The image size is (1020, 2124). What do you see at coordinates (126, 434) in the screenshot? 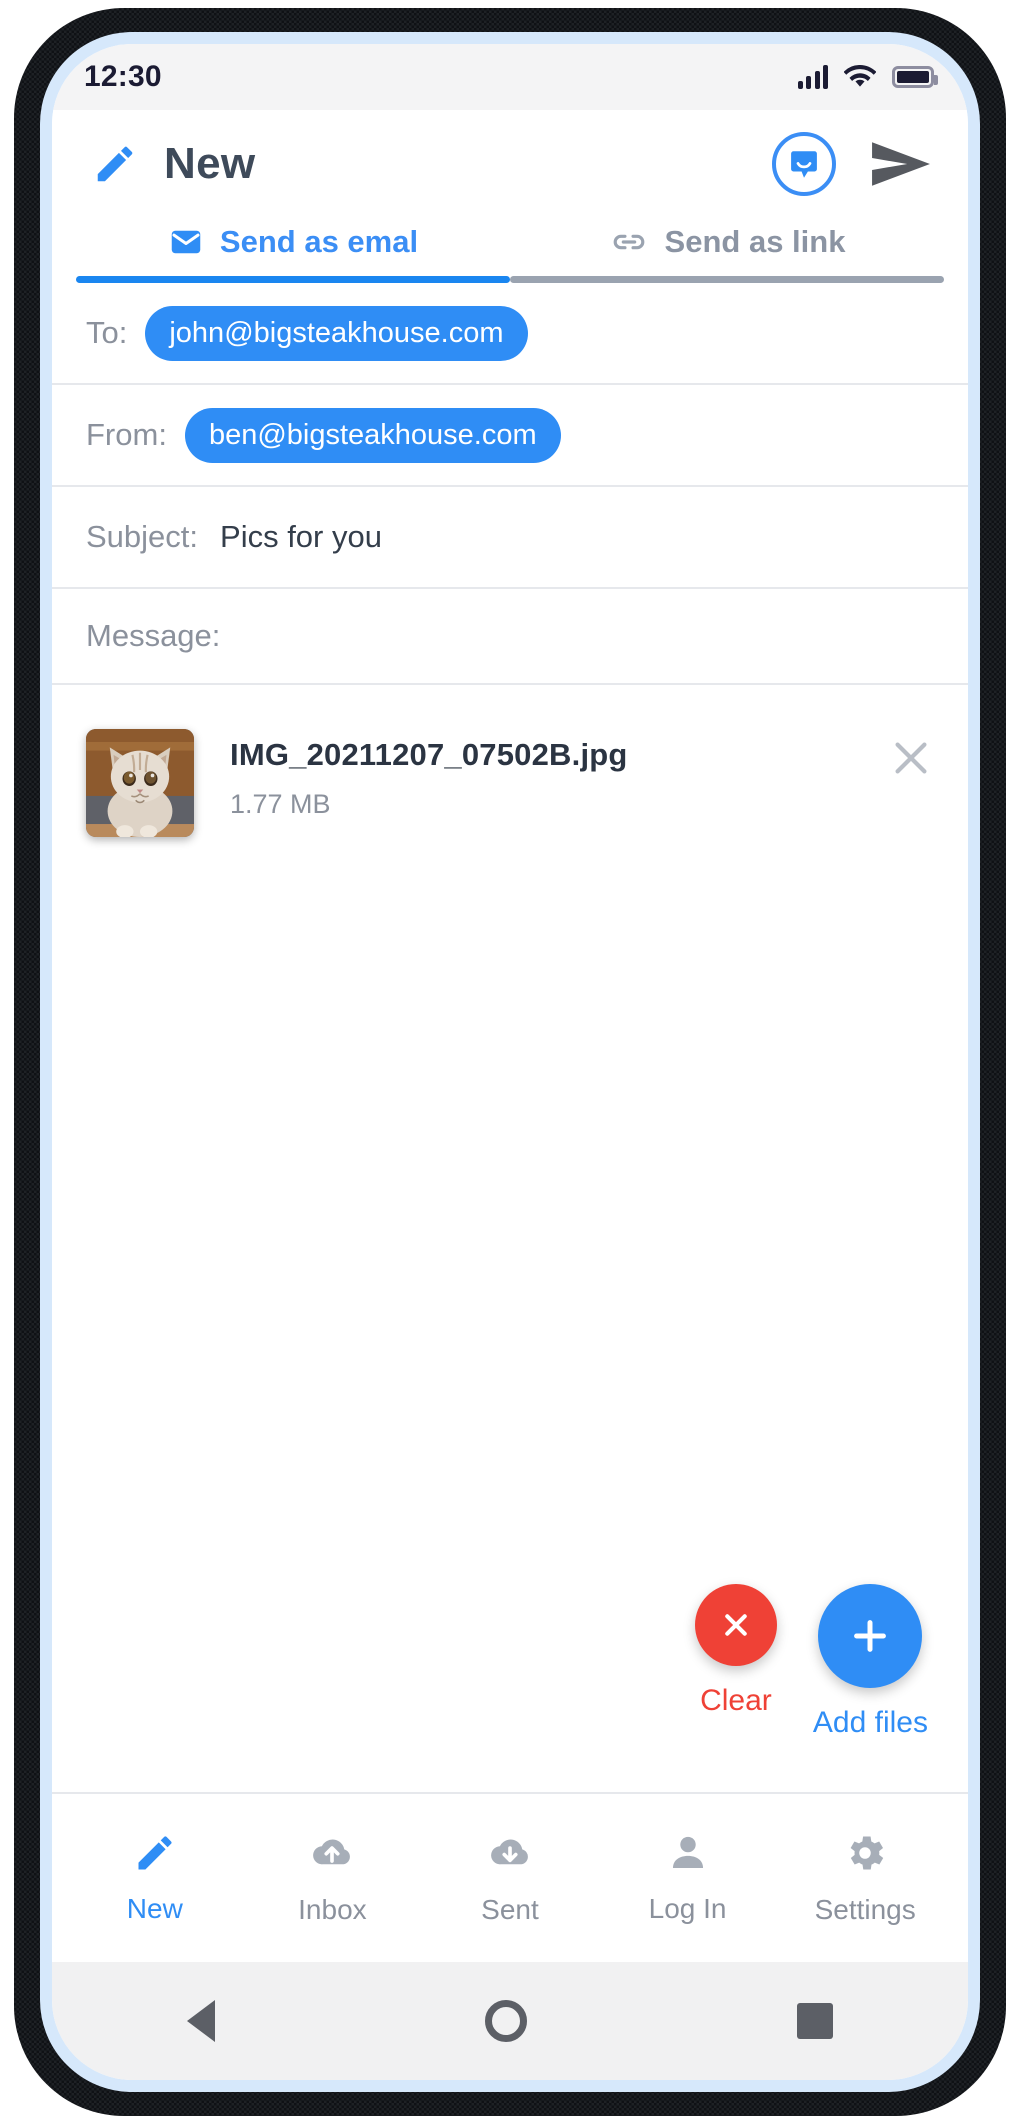
I see `from-label: From:` at bounding box center [126, 434].